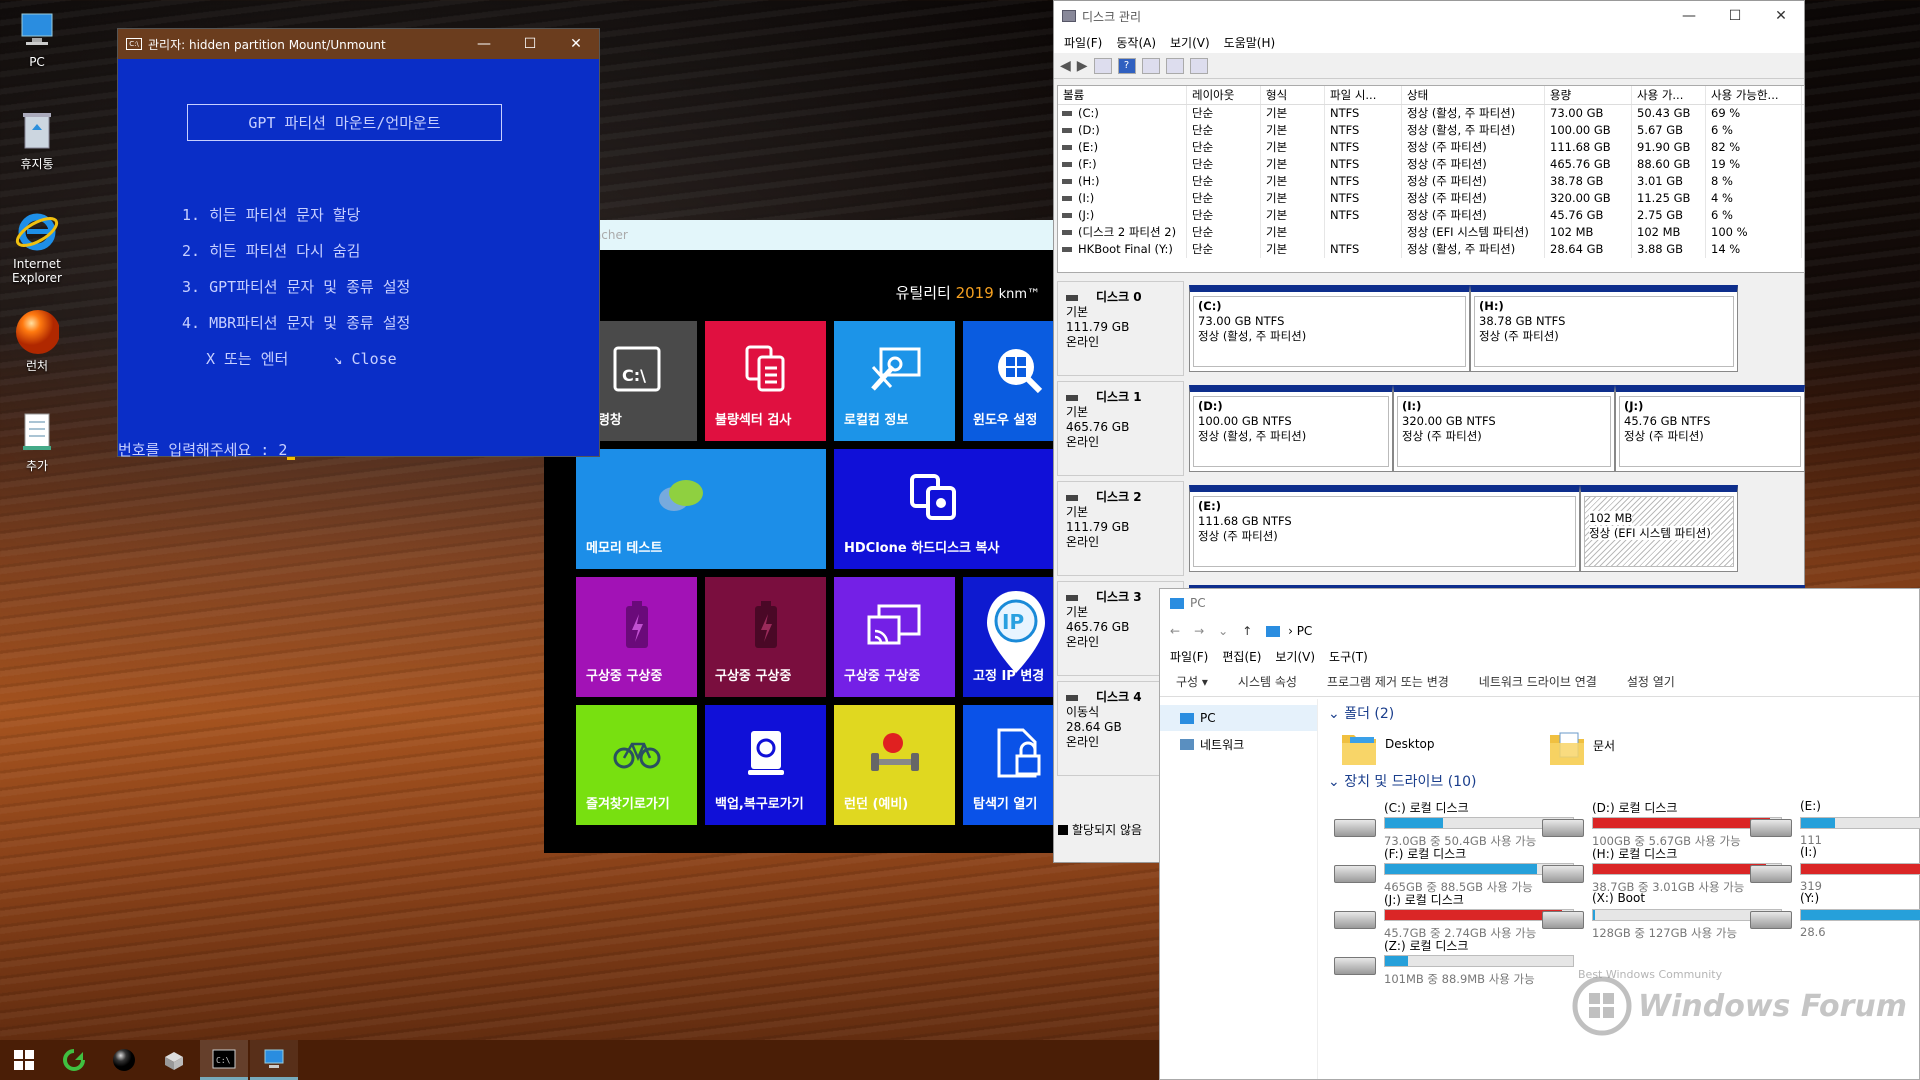  What do you see at coordinates (1473, 95) in the screenshot?
I see `col-status: 상태` at bounding box center [1473, 95].